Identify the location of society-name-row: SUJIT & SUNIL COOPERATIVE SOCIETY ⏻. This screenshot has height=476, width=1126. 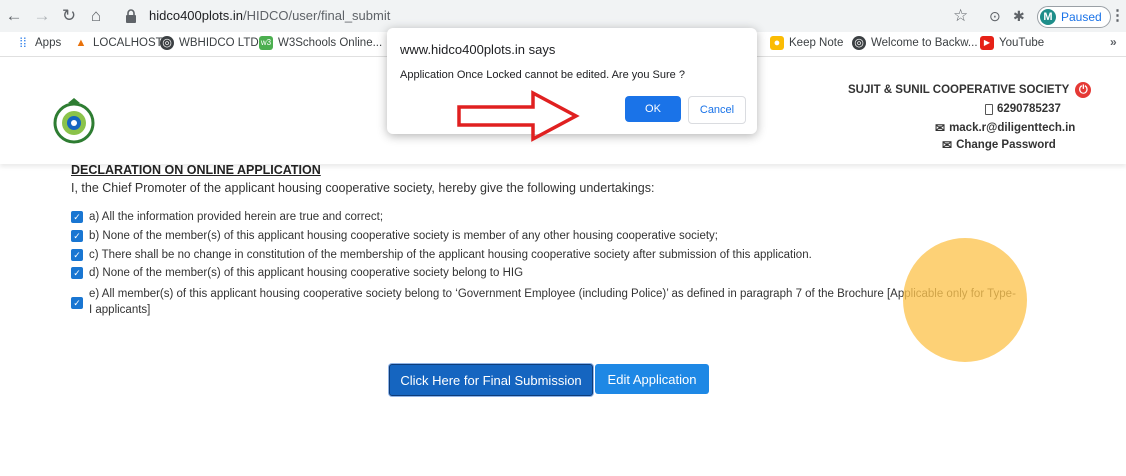
(970, 90).